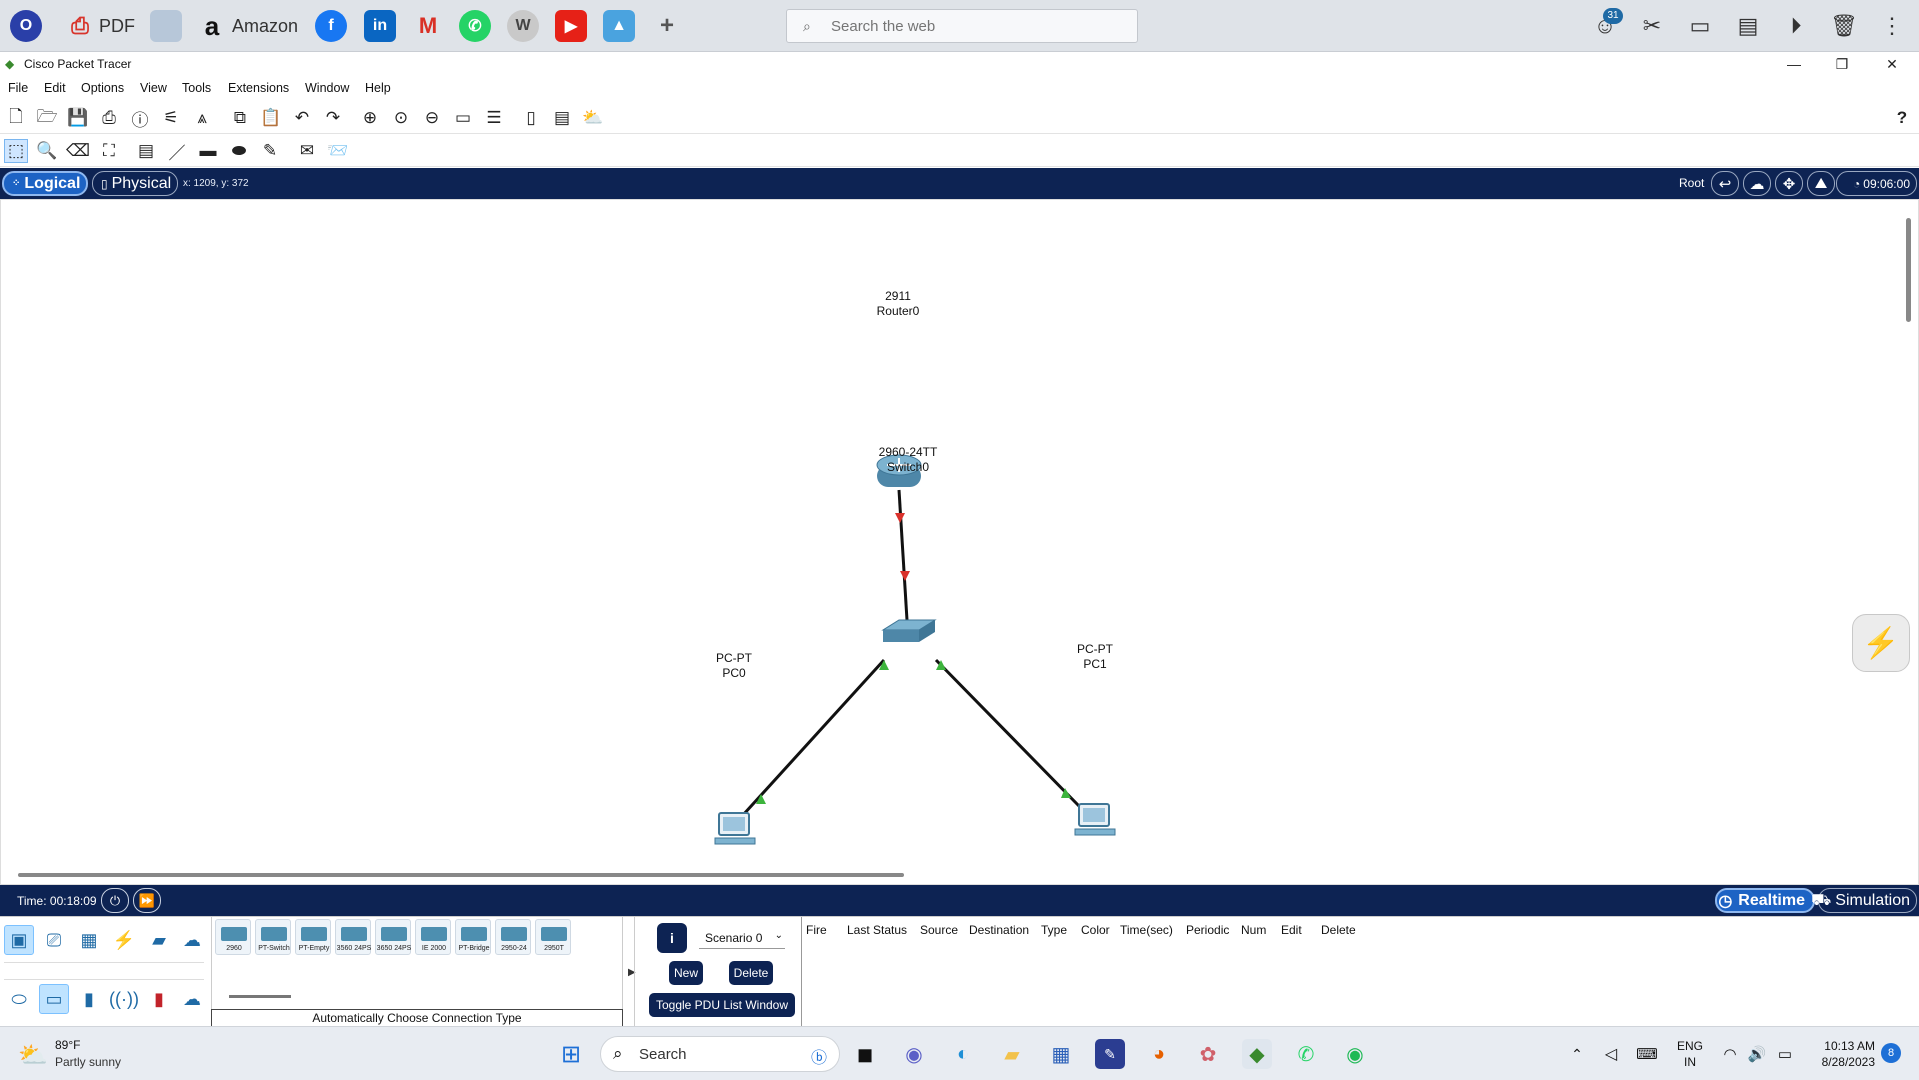 This screenshot has width=1919, height=1080. Describe the element at coordinates (378, 88) in the screenshot. I see `menu-help: Help` at that location.